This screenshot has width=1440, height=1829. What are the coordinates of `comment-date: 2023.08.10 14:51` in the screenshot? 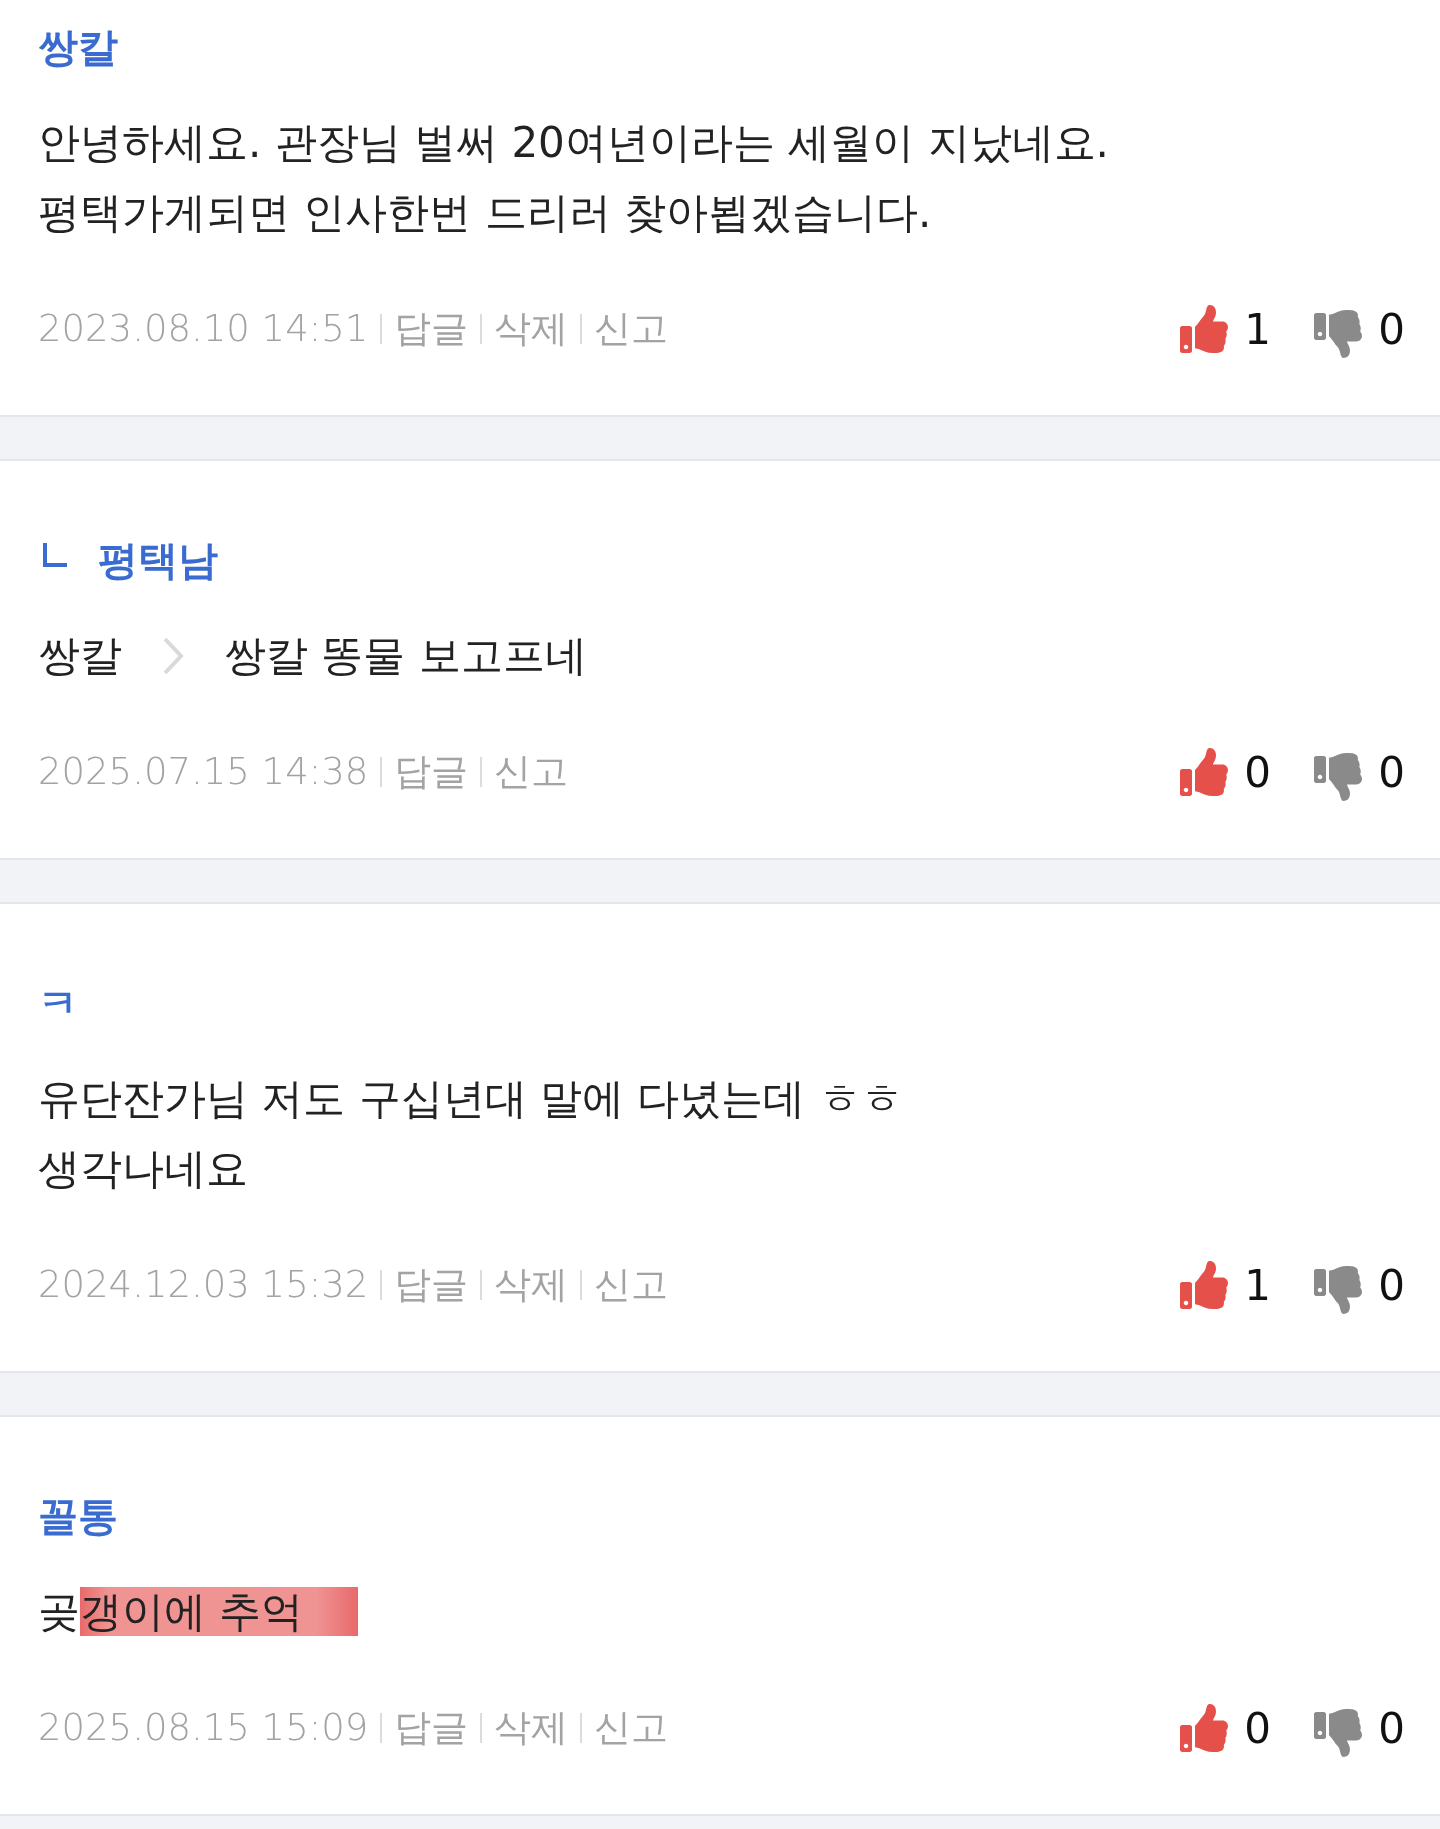 It's located at (203, 329).